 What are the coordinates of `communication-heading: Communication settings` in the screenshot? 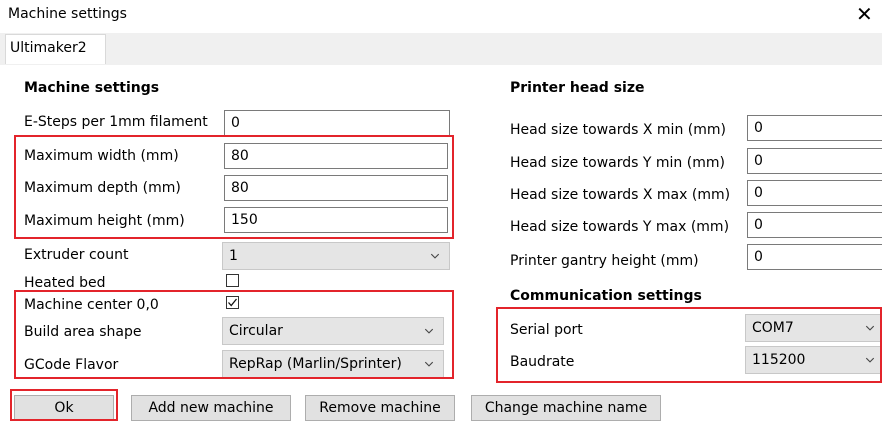 It's located at (606, 296).